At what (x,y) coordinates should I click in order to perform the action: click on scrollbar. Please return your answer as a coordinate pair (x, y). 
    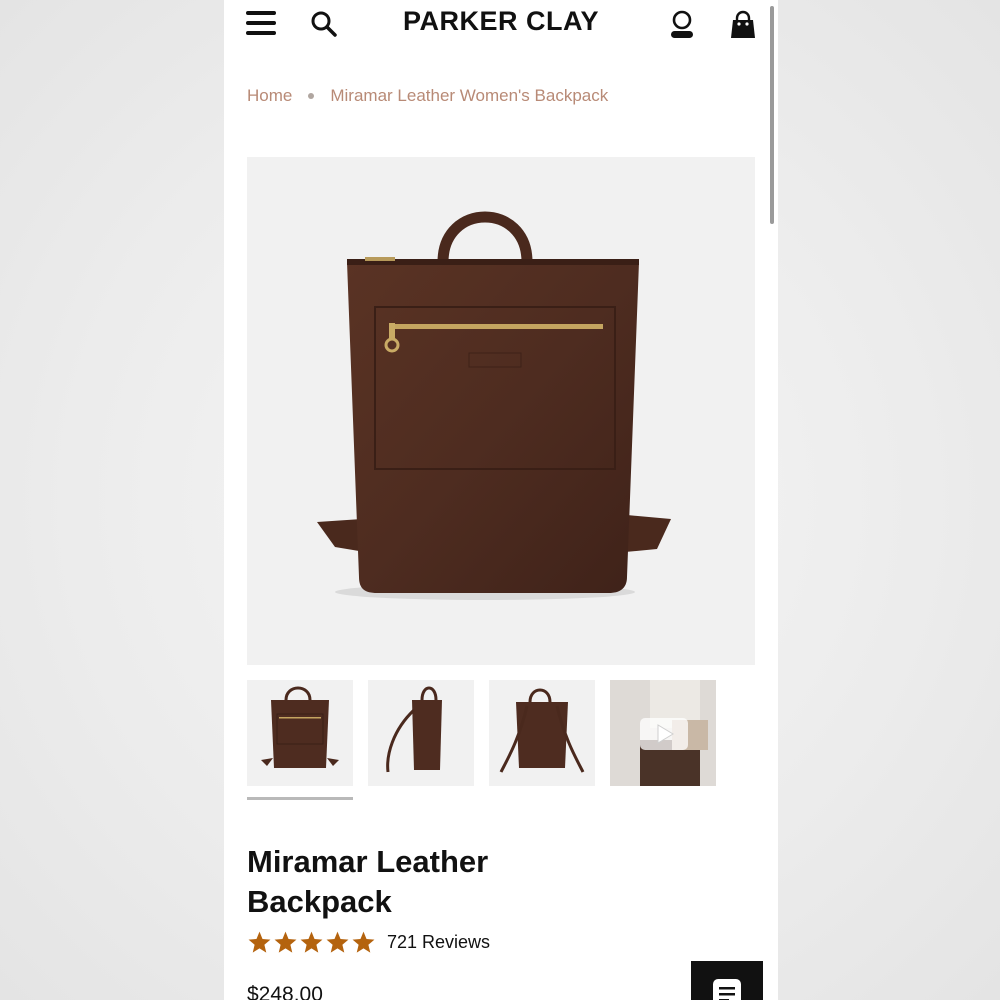
    Looking at the image, I should click on (772, 115).